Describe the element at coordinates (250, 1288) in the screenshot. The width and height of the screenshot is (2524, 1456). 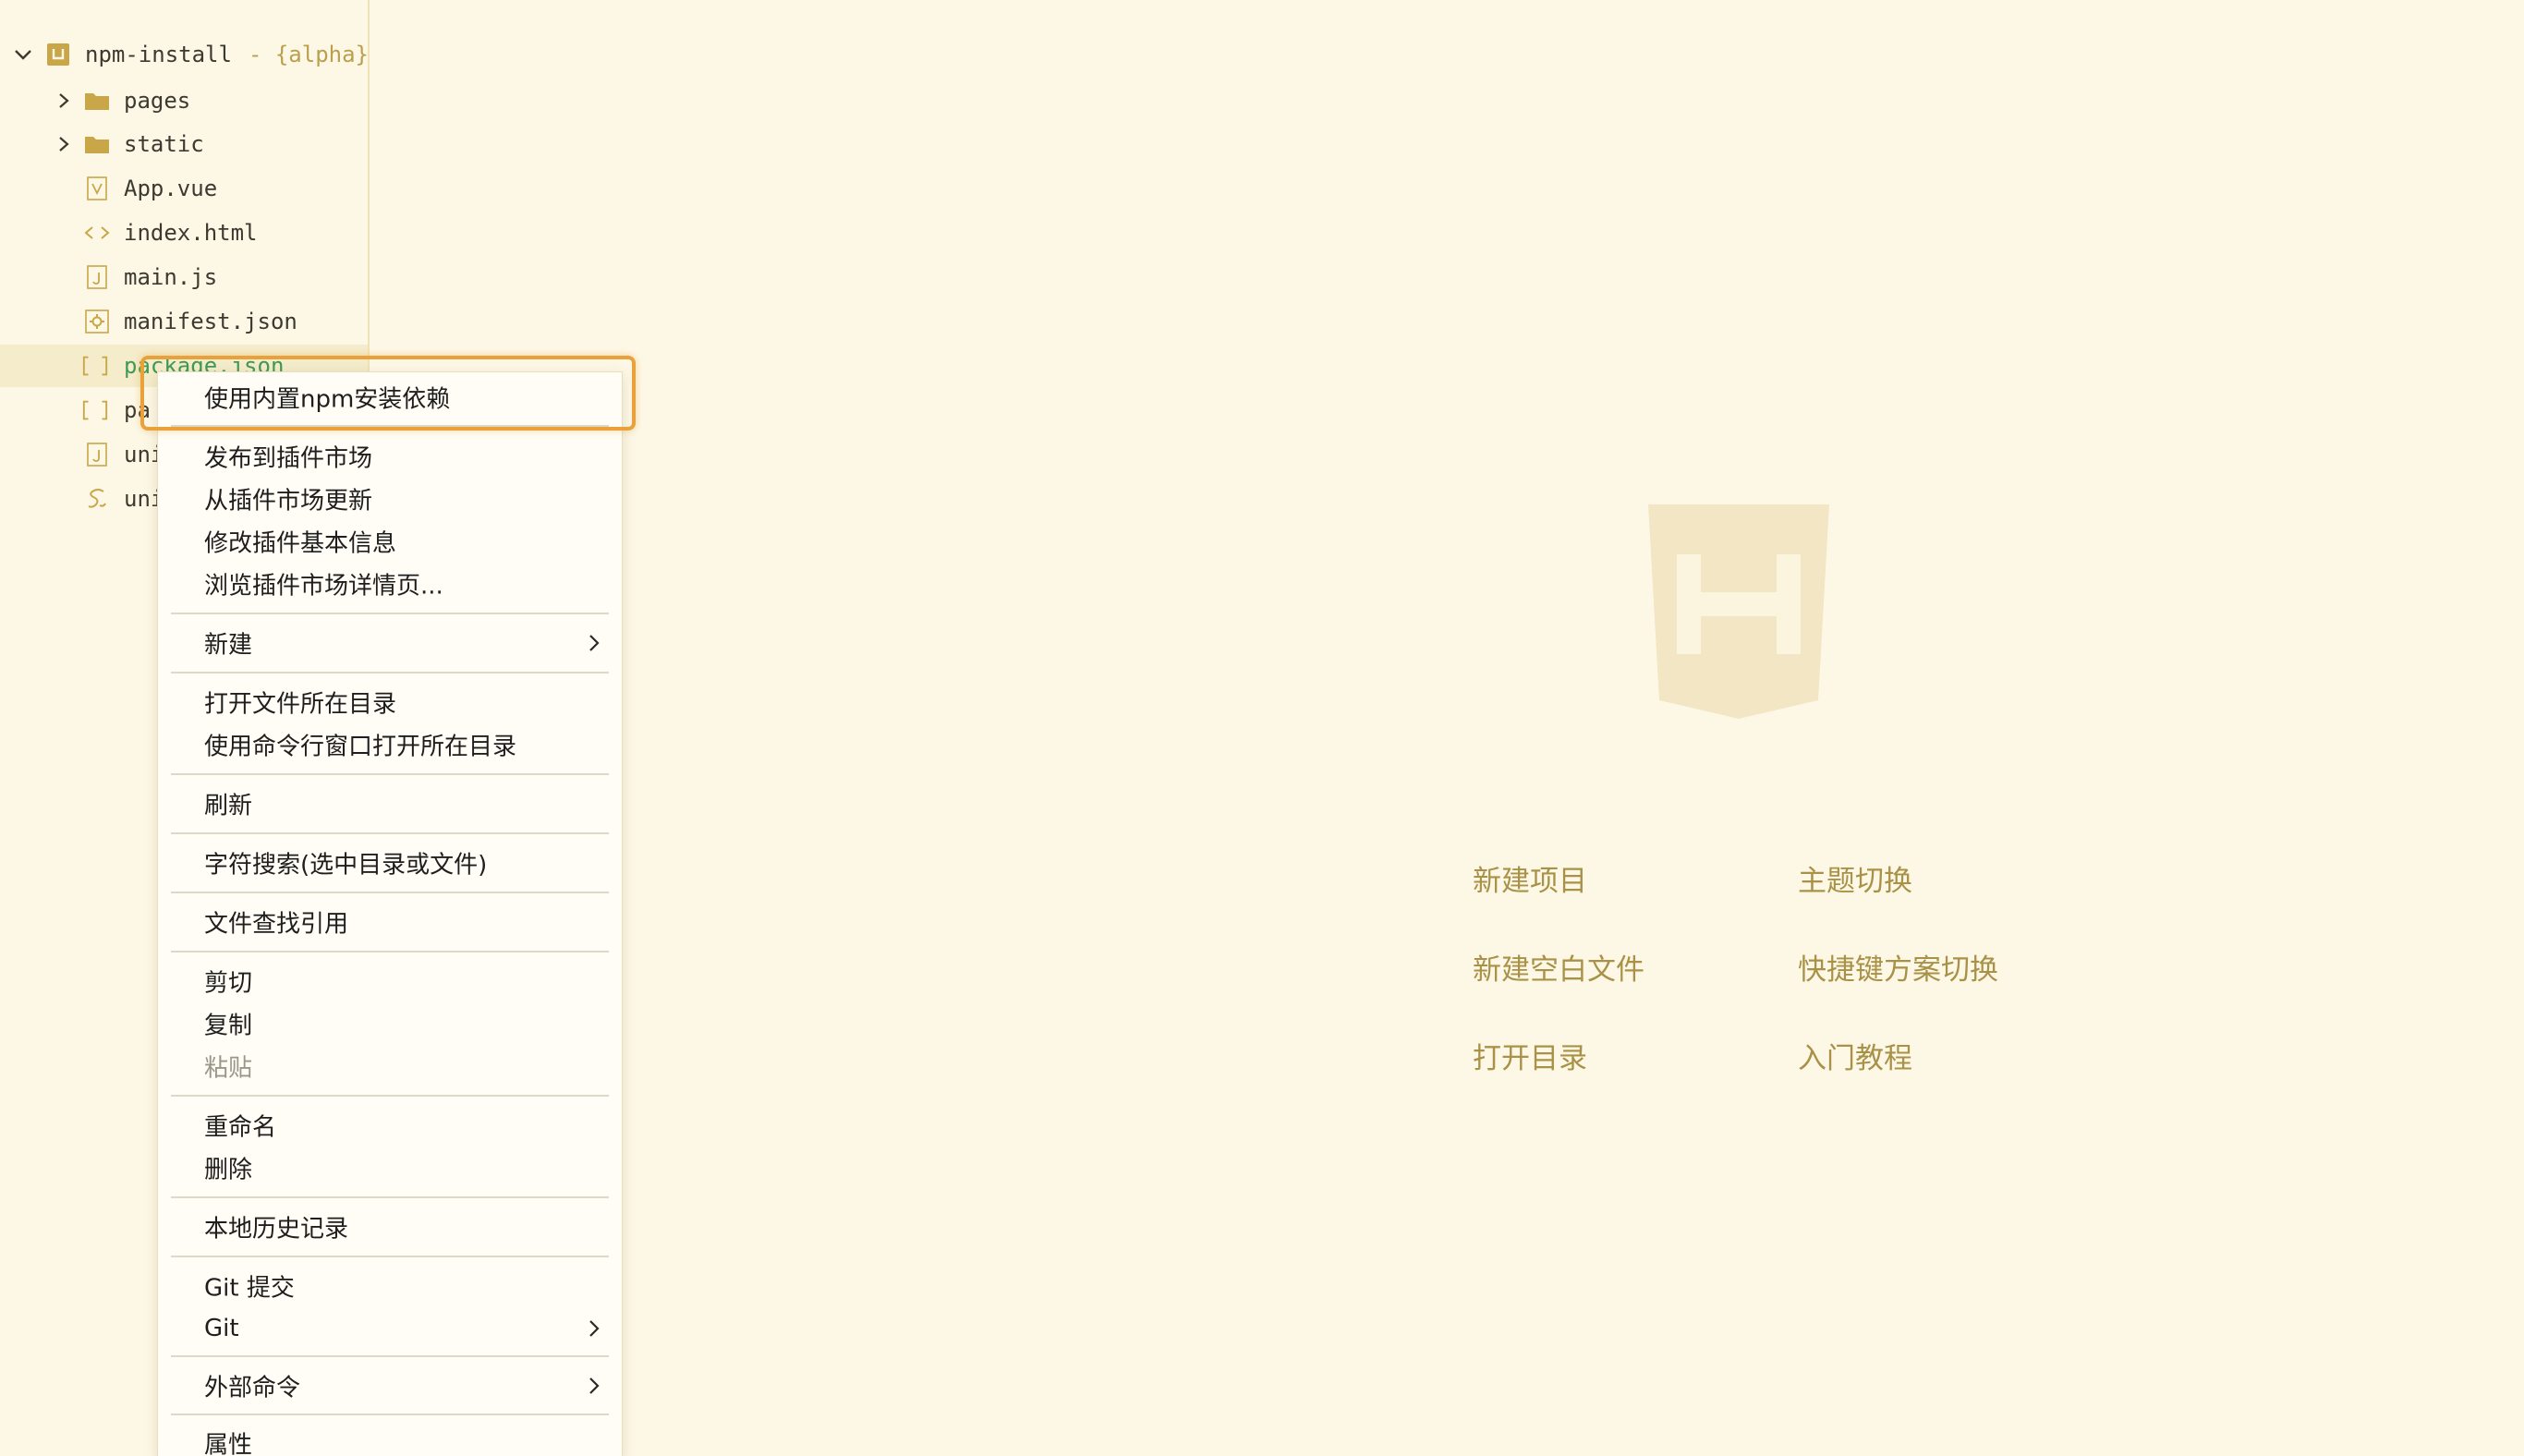
I see `menu-item-label: Git 提交` at that location.